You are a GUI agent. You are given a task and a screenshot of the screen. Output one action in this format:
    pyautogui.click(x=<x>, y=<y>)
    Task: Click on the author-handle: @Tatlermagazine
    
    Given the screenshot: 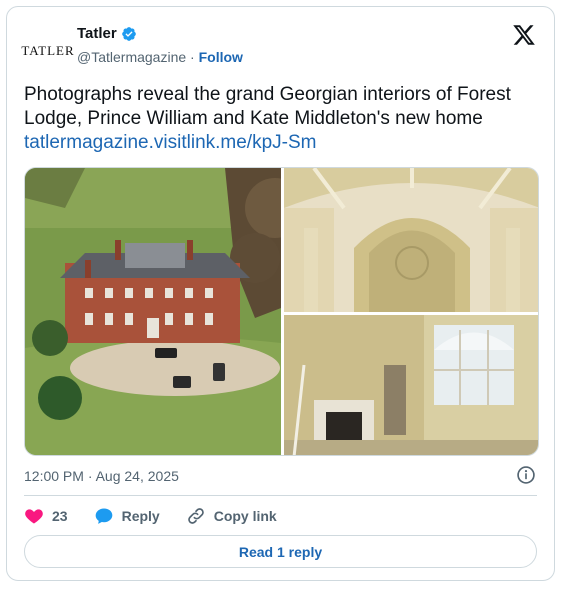 What is the action you would take?
    pyautogui.click(x=131, y=57)
    